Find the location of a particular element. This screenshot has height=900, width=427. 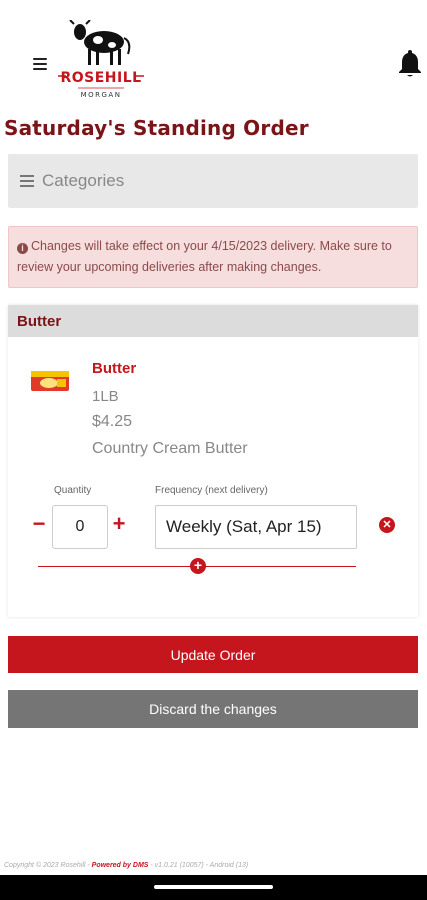

footer-copyright: Copyright © 2023 Rosehill - is located at coordinates (48, 865).